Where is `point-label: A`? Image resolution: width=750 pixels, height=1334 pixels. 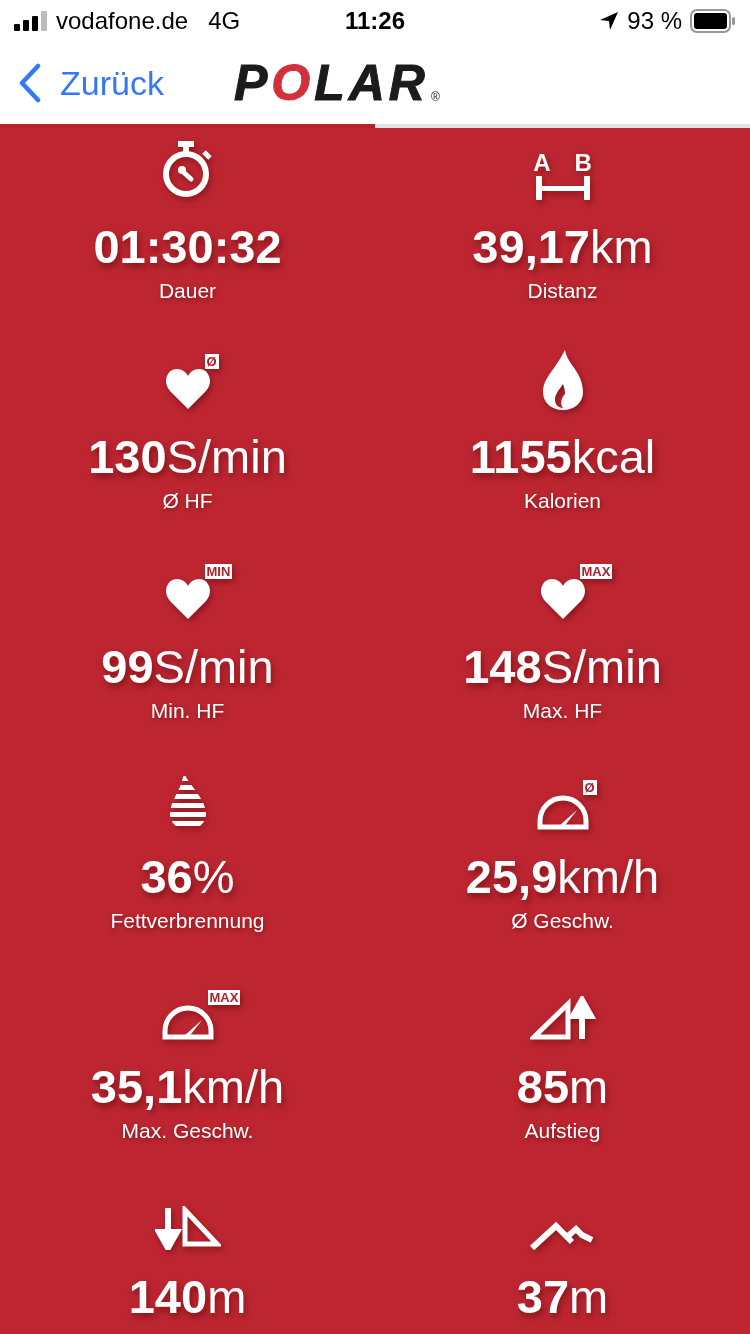
point-label: A is located at coordinates (542, 163).